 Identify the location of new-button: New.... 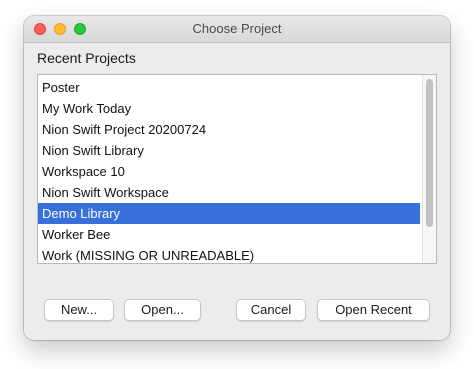
(79, 310).